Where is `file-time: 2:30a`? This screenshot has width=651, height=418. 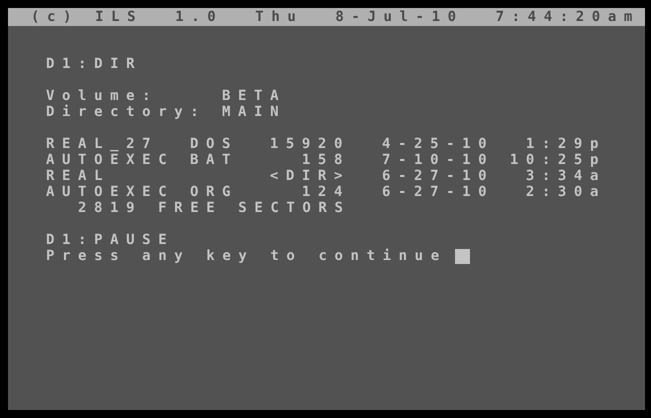 file-time: 2:30a is located at coordinates (566, 192).